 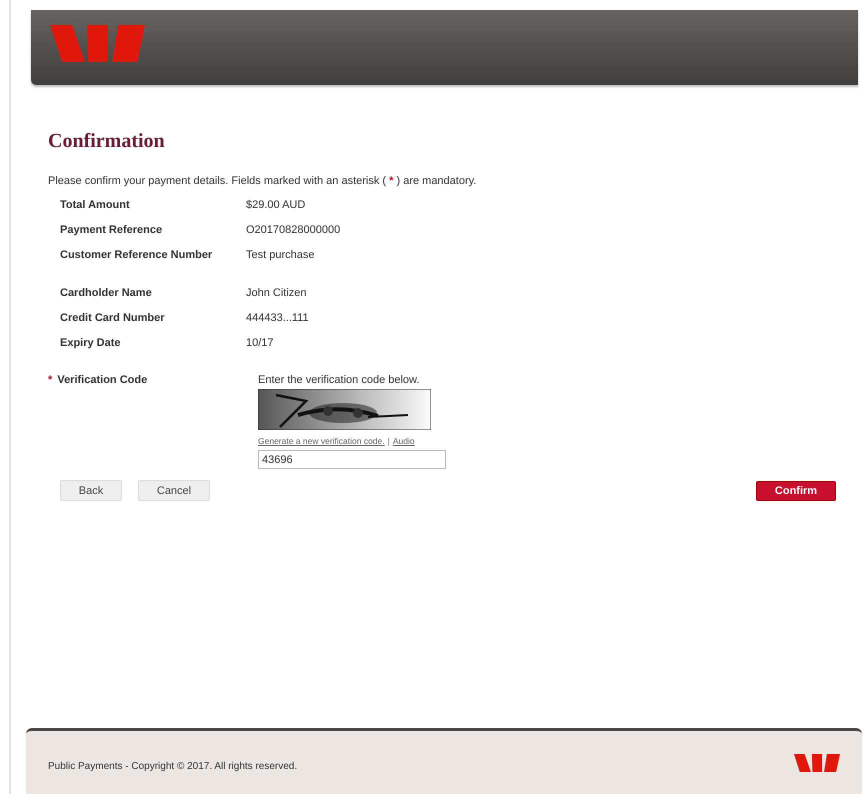 What do you see at coordinates (277, 318) in the screenshot?
I see `field-value: 444433...111` at bounding box center [277, 318].